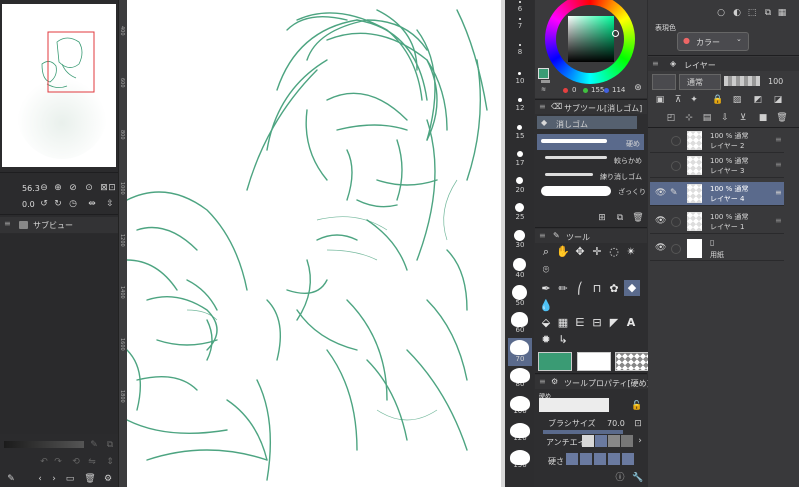  Describe the element at coordinates (520, 185) in the screenshot. I see `brush-size-item: 20` at that location.